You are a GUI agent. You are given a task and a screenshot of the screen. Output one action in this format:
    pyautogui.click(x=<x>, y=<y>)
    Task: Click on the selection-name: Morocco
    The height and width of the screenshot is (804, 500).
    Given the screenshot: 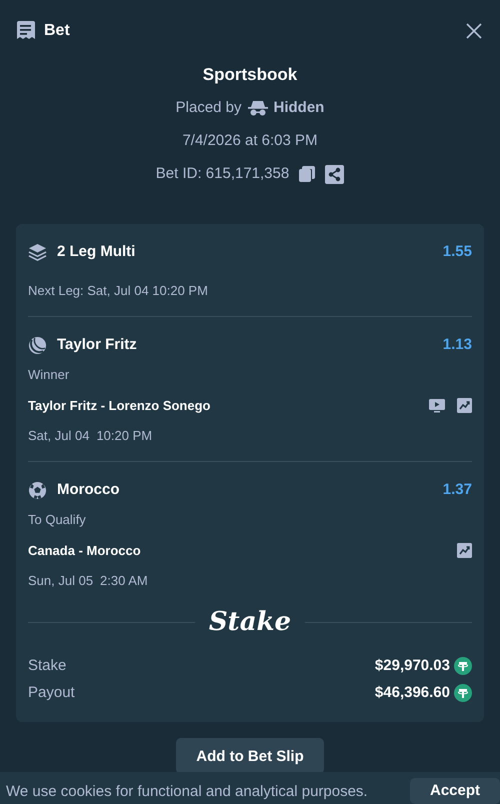 What is the action you would take?
    pyautogui.click(x=88, y=490)
    